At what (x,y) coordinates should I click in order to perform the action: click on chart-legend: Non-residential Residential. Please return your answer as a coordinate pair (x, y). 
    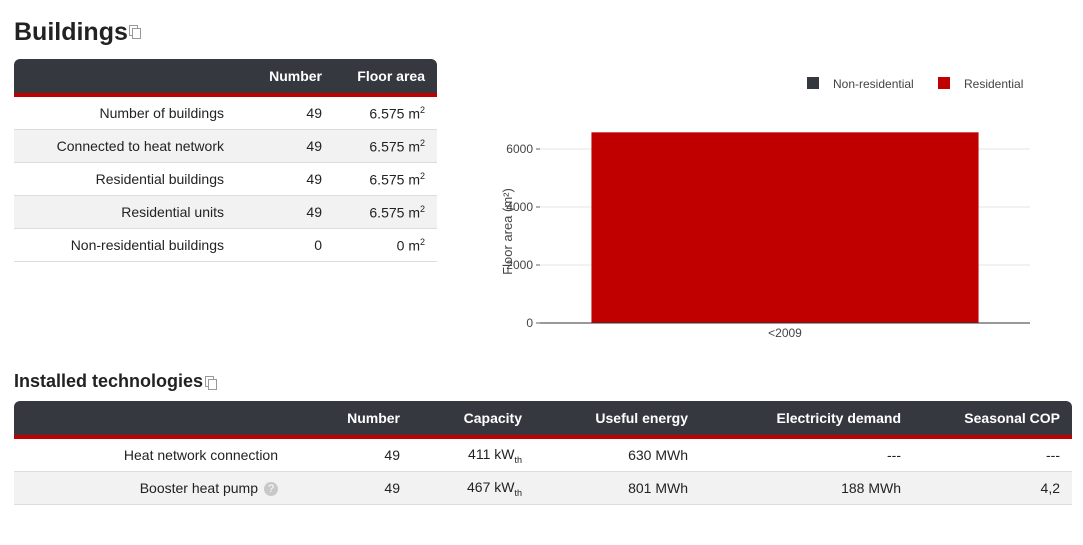
    Looking at the image, I should click on (915, 84).